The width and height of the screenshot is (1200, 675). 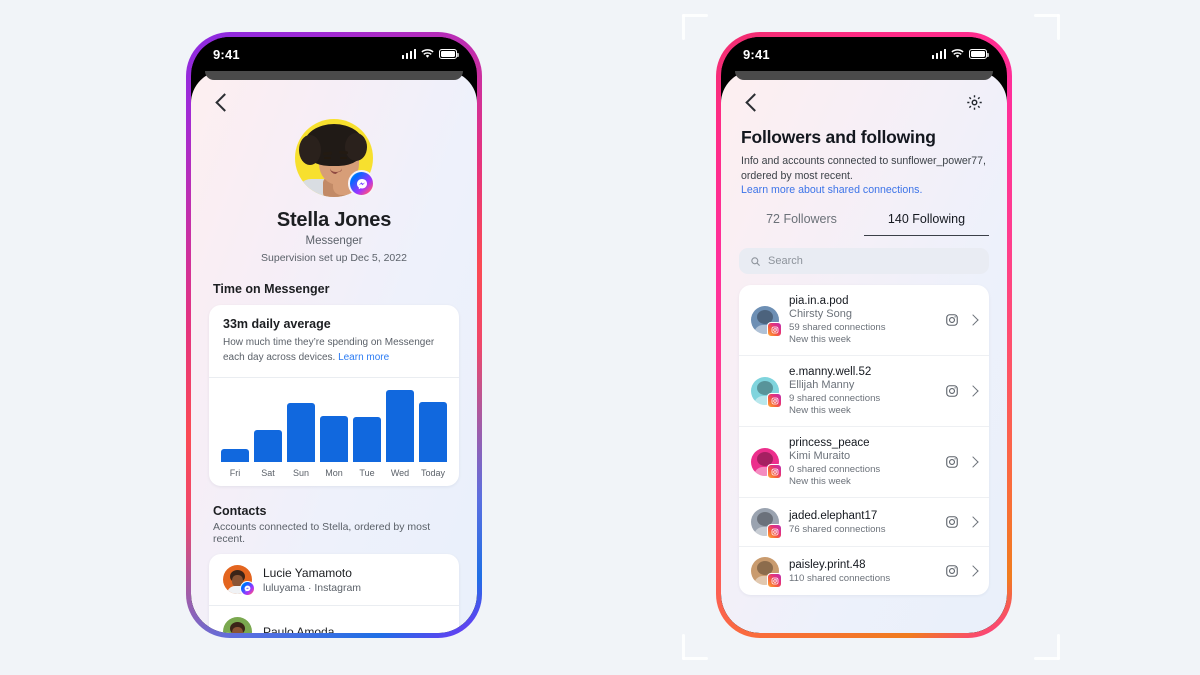 What do you see at coordinates (312, 587) in the screenshot?
I see `contact-meta: luluyama · Instagram` at bounding box center [312, 587].